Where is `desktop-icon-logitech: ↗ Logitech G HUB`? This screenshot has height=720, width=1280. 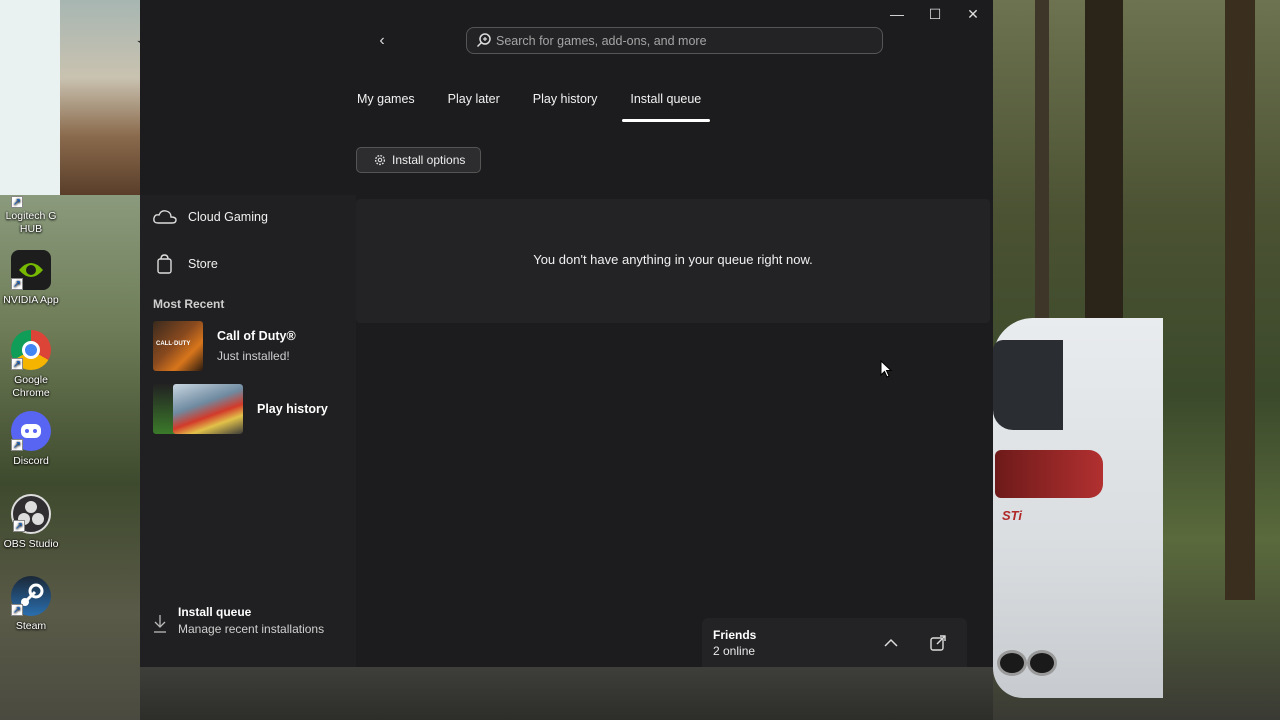 desktop-icon-logitech: ↗ Logitech G HUB is located at coordinates (31, 216).